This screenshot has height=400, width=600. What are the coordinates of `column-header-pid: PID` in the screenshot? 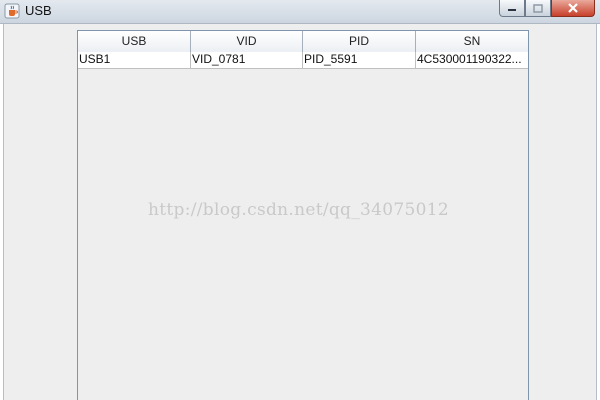 It's located at (359, 41).